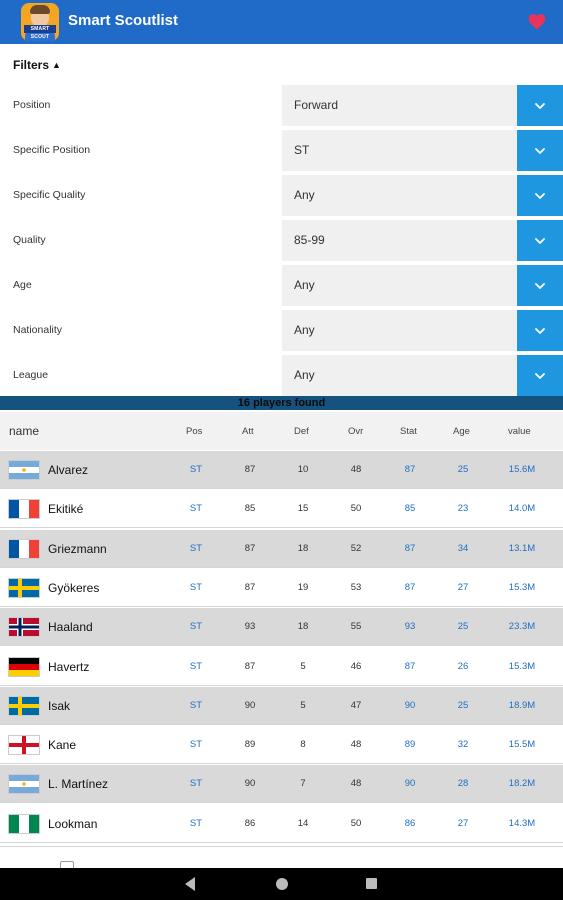  What do you see at coordinates (70, 627) in the screenshot?
I see `player-name: Haaland` at bounding box center [70, 627].